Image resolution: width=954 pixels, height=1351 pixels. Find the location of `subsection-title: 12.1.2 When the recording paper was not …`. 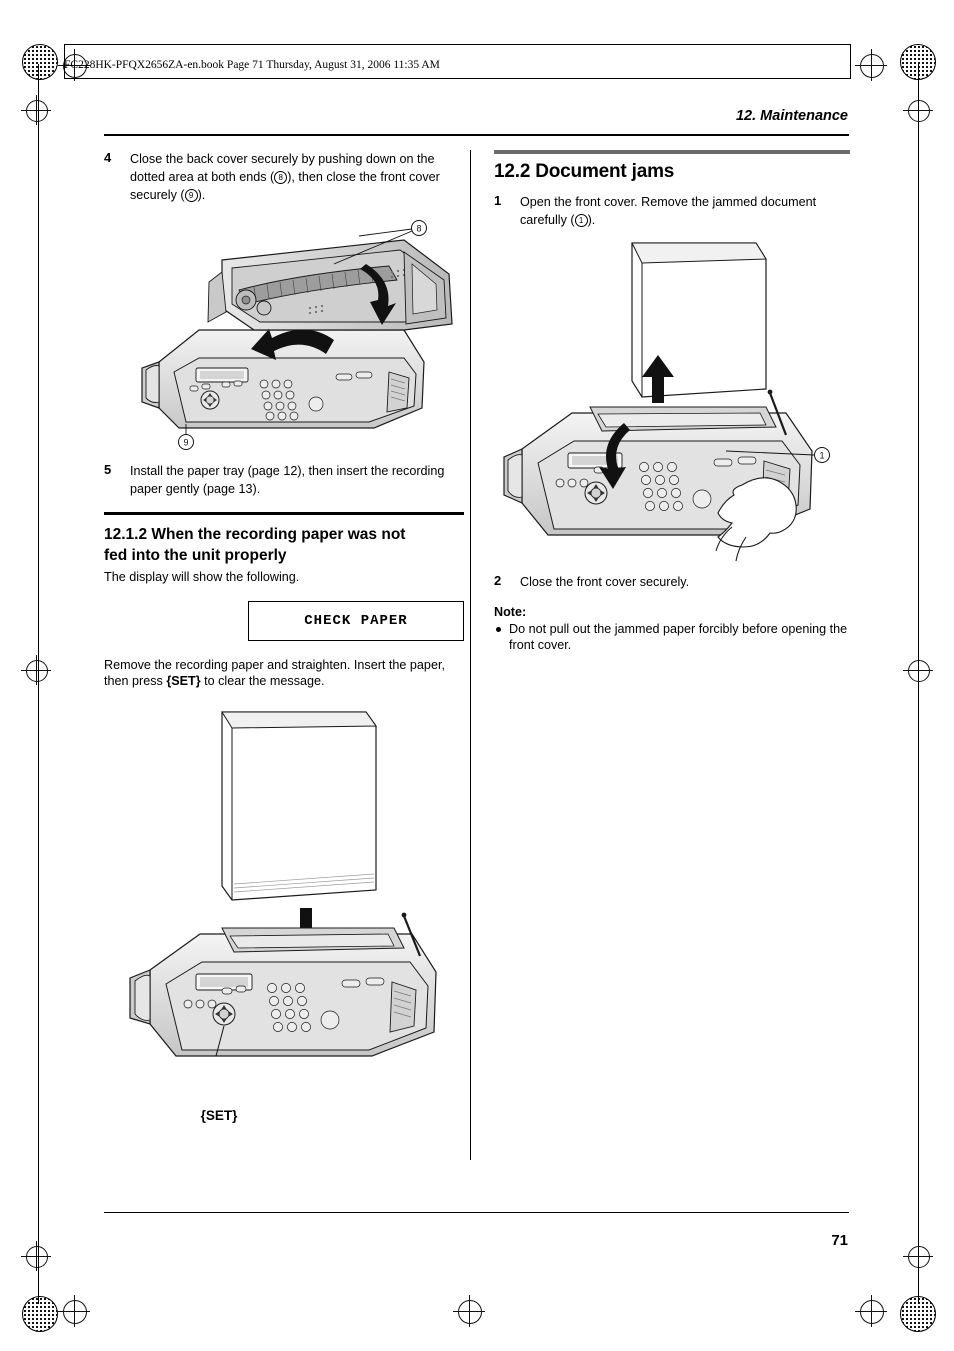

subsection-title: 12.1.2 When the recording paper was not … is located at coordinates (284, 545).